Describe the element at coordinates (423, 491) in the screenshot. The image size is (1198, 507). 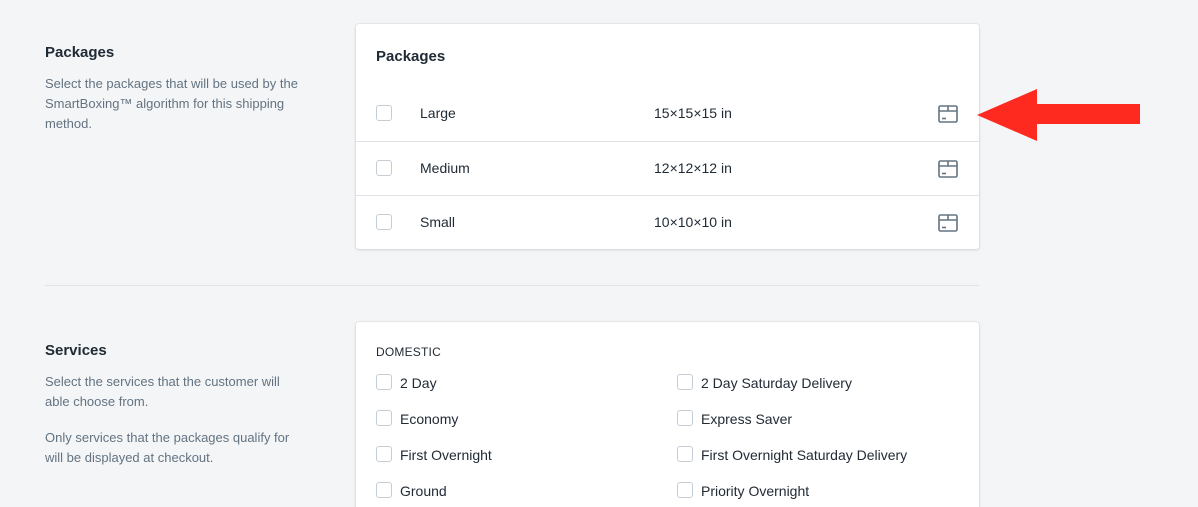
I see `service-label: Ground` at that location.